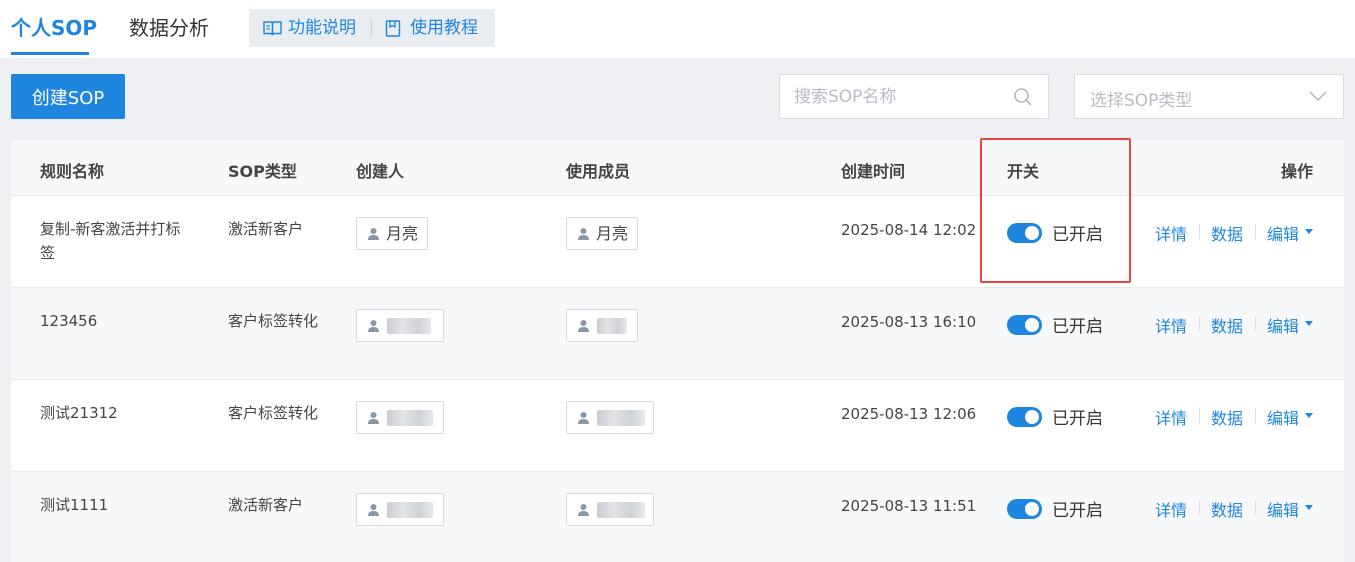 This screenshot has height=562, width=1355. Describe the element at coordinates (1023, 97) in the screenshot. I see `search-icon` at that location.